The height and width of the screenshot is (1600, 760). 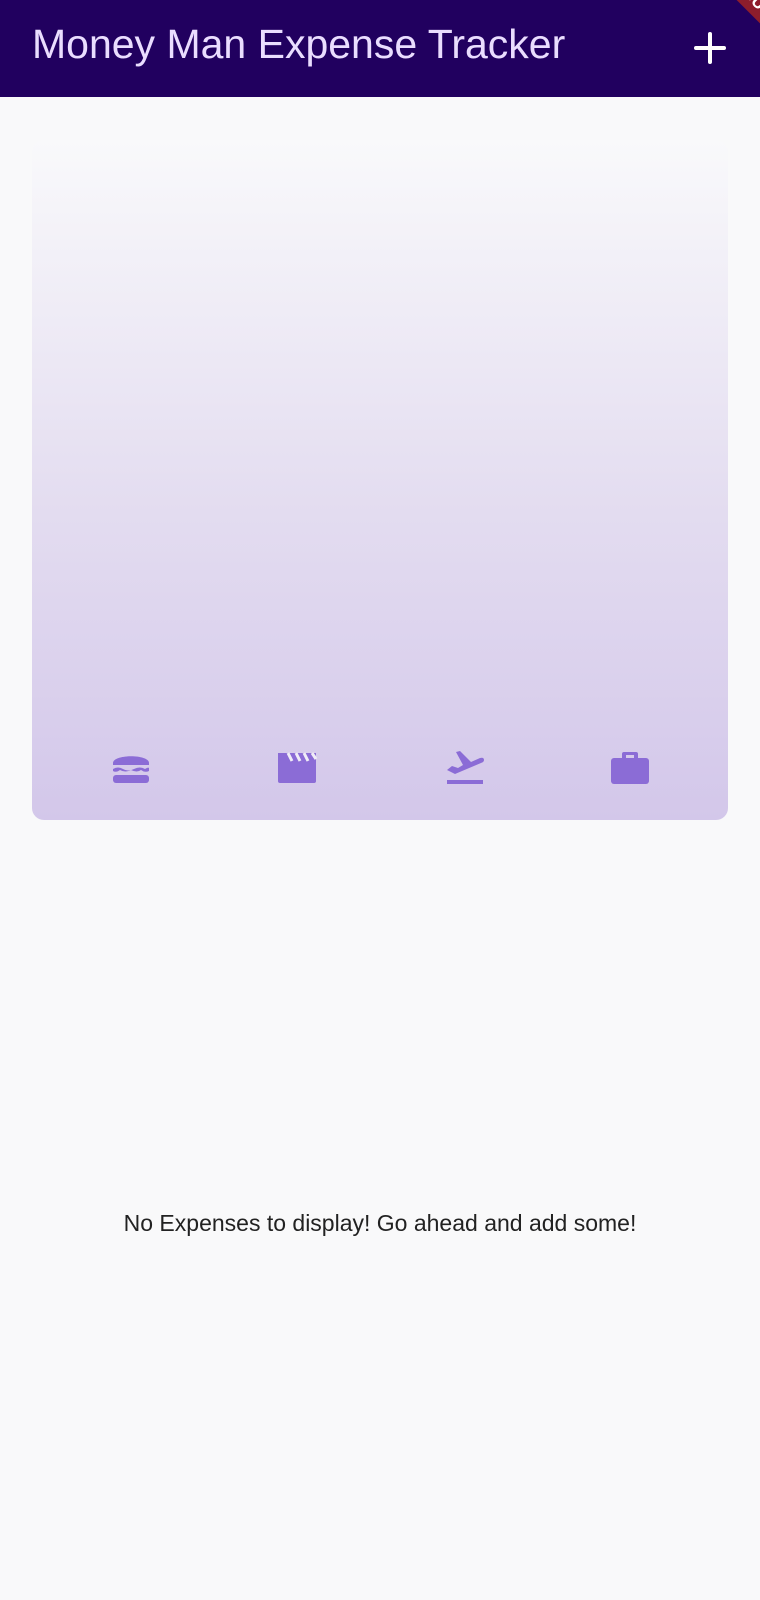 I want to click on app-bar: Money Man Expense Tracker, so click(x=380, y=48).